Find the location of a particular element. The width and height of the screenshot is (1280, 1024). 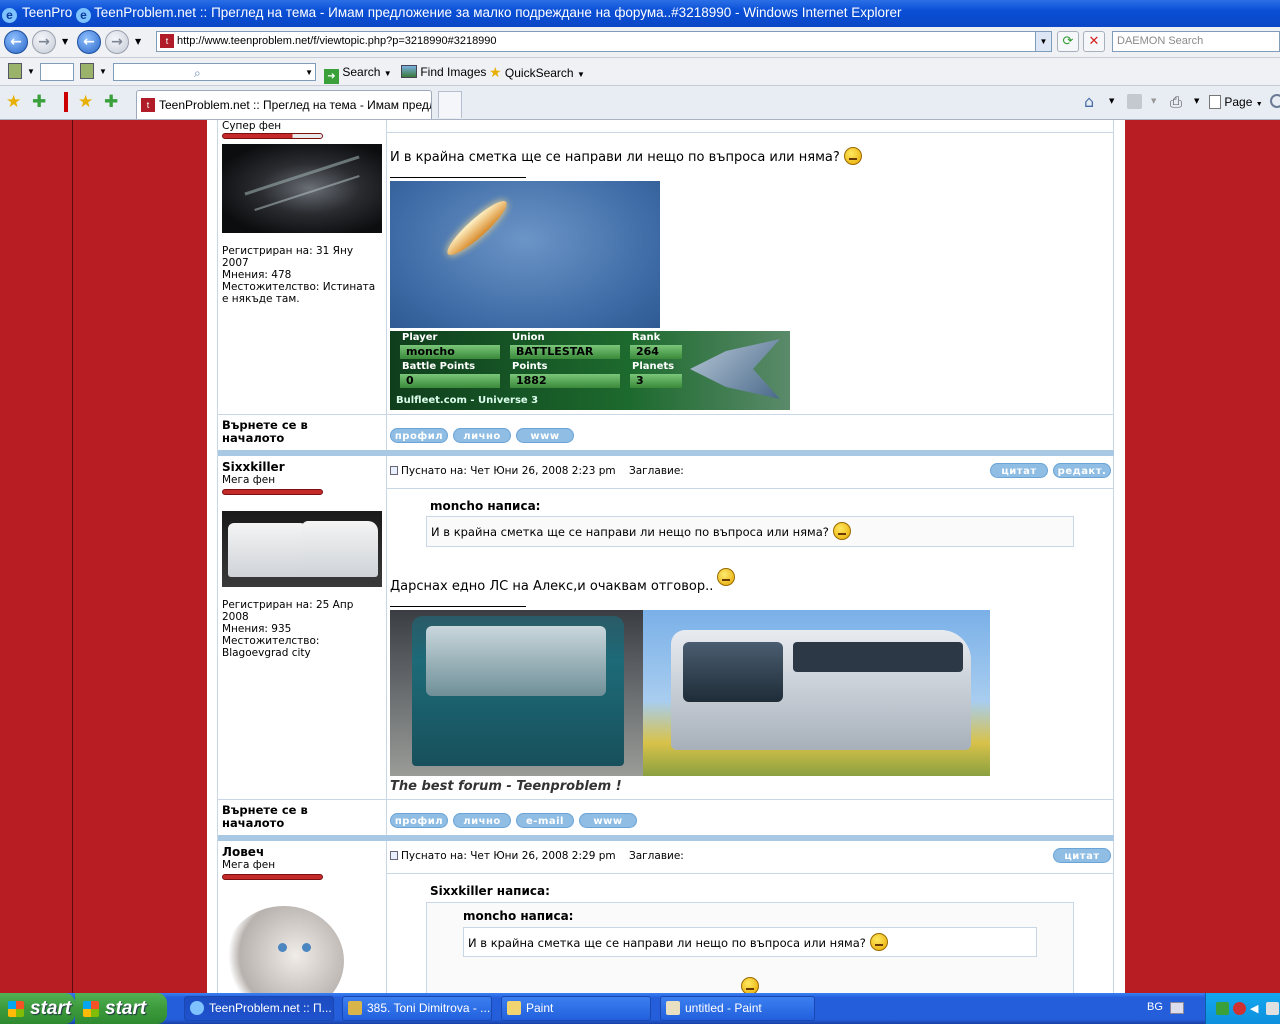

address-dropdown-icon: ▼ is located at coordinates (1043, 41).